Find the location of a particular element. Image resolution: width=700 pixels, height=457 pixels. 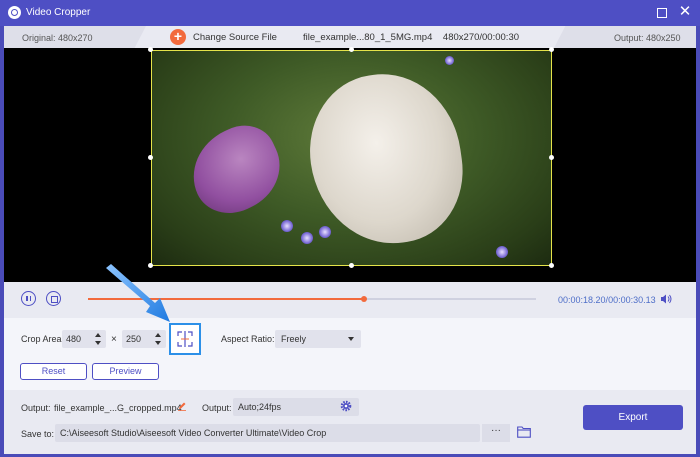

times-sign: × is located at coordinates (114, 339).